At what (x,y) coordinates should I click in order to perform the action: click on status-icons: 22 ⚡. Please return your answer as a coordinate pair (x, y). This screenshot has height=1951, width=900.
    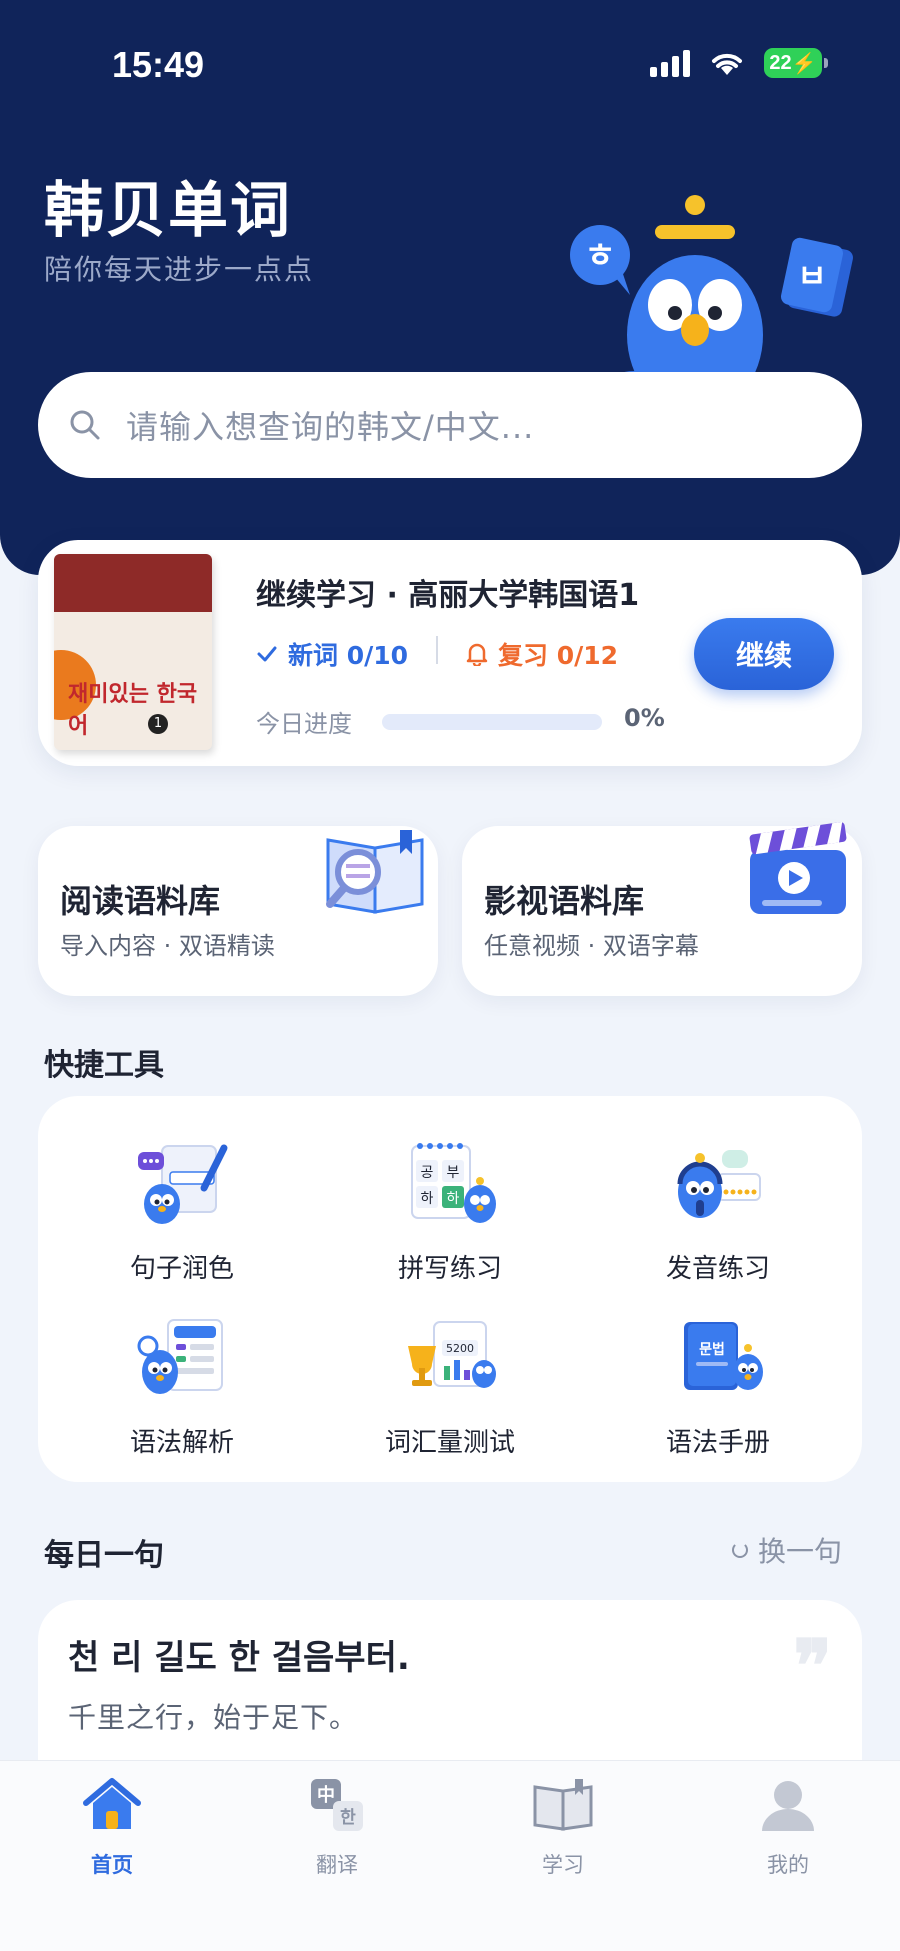
    Looking at the image, I should click on (739, 63).